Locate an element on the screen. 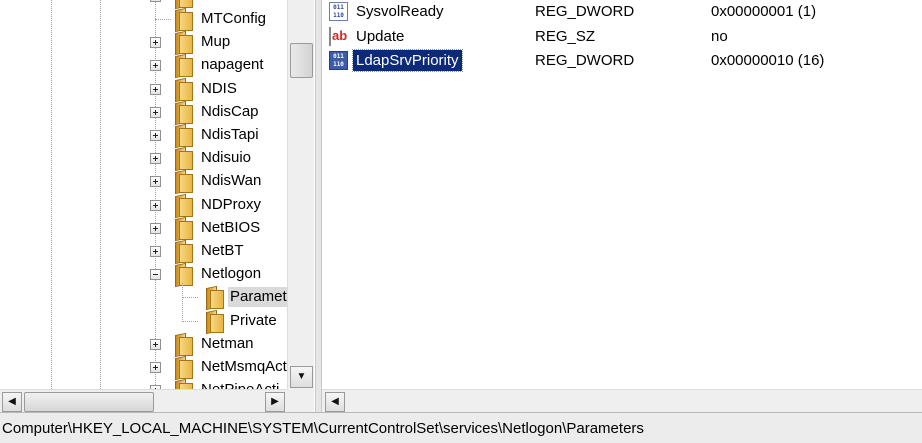 Image resolution: width=922 pixels, height=443 pixels. value-data: 0x00000001 (1) is located at coordinates (764, 11).